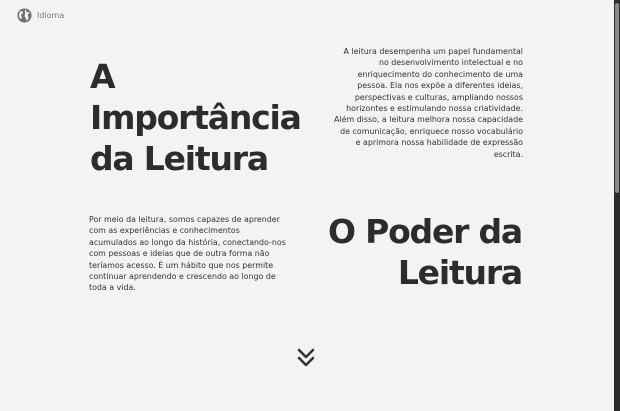  Describe the element at coordinates (196, 117) in the screenshot. I see `section-title-importancia: A Importância da Leitura` at that location.